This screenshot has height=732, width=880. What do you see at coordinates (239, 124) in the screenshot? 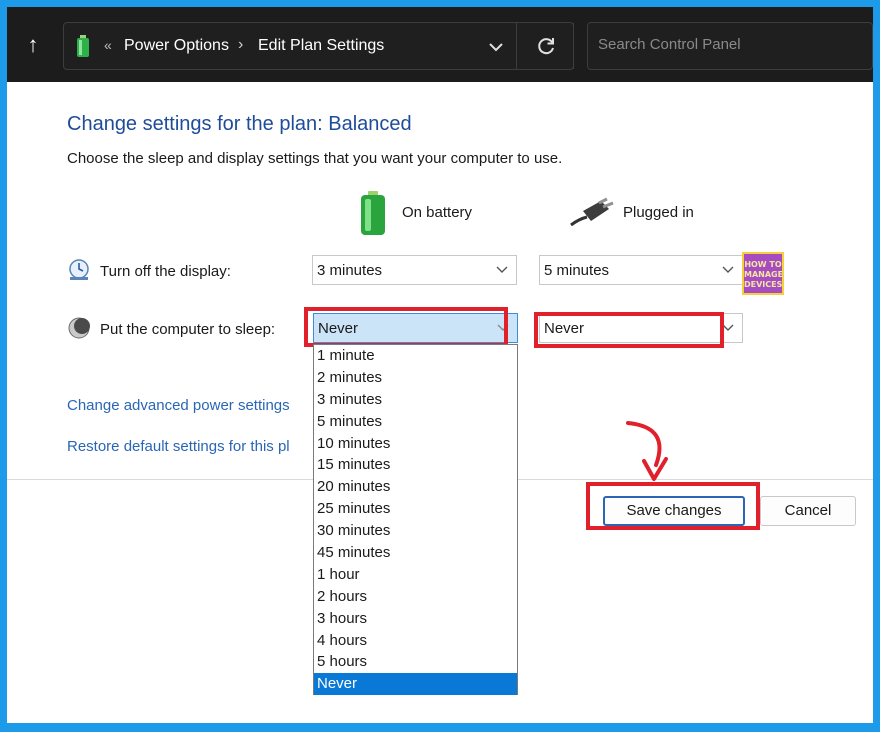
I see `page-title: Change settings for the plan: Balanced` at bounding box center [239, 124].